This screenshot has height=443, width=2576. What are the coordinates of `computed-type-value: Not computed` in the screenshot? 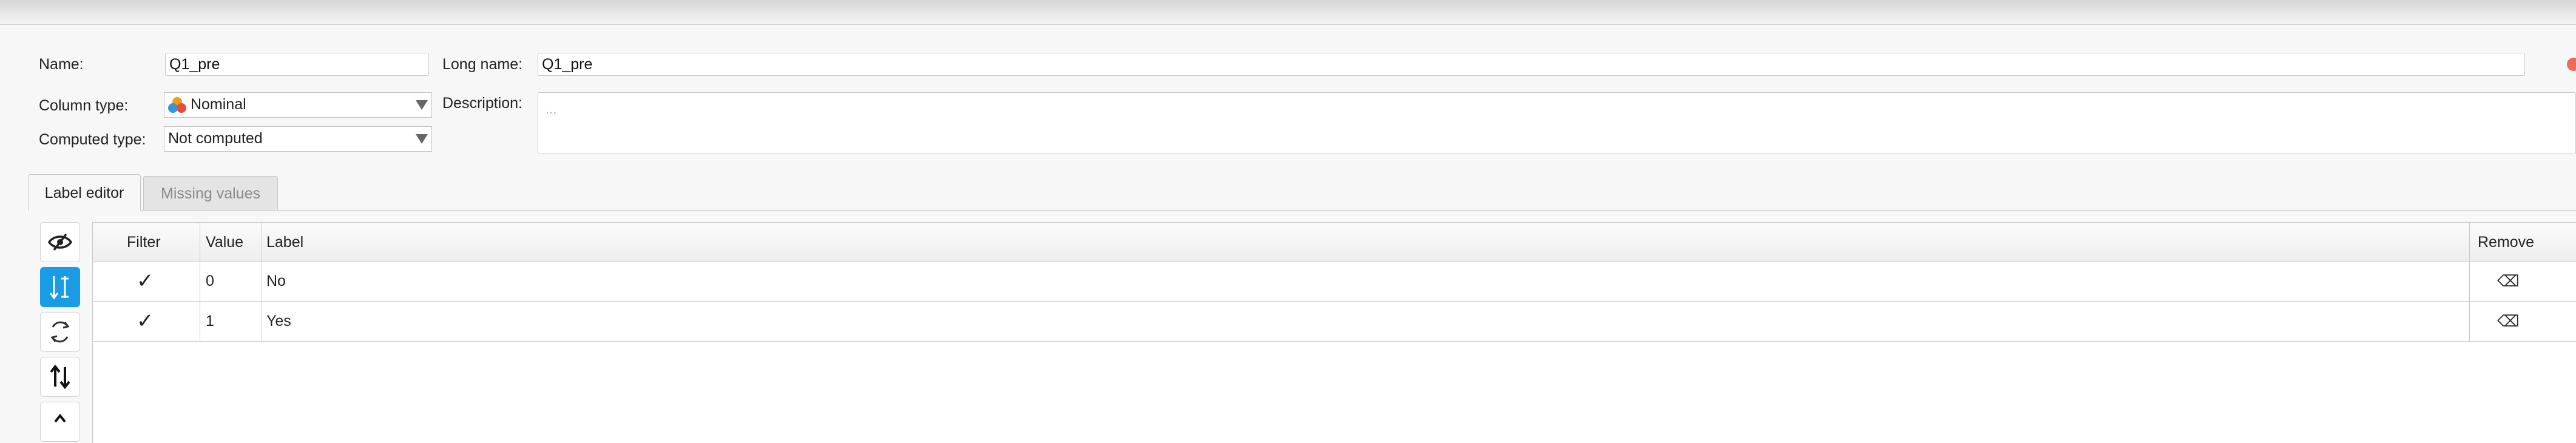 It's located at (215, 138).